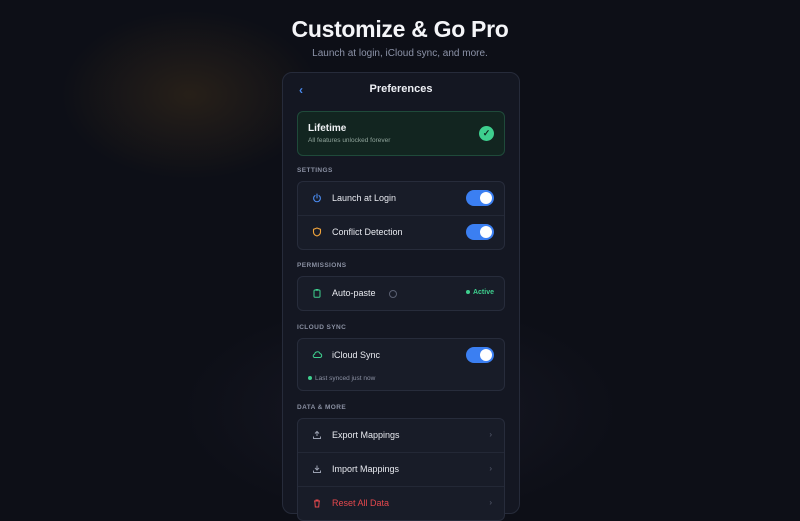 The height and width of the screenshot is (521, 800). I want to click on permissions-row-auto-paste: Auto-paste Active, so click(401, 293).